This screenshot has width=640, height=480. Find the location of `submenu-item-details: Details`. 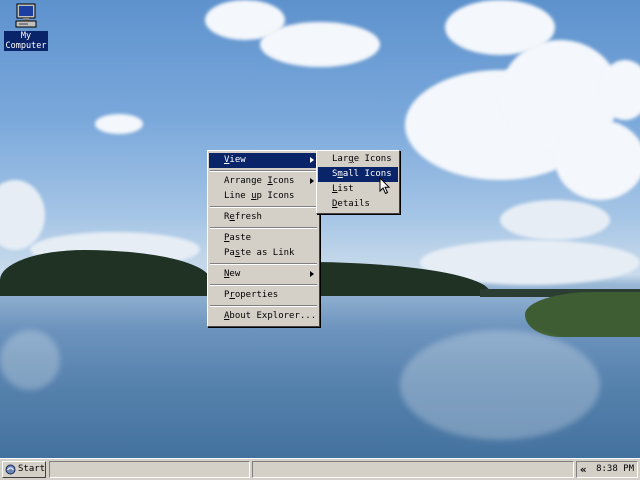

submenu-item-details: Details is located at coordinates (358, 204).